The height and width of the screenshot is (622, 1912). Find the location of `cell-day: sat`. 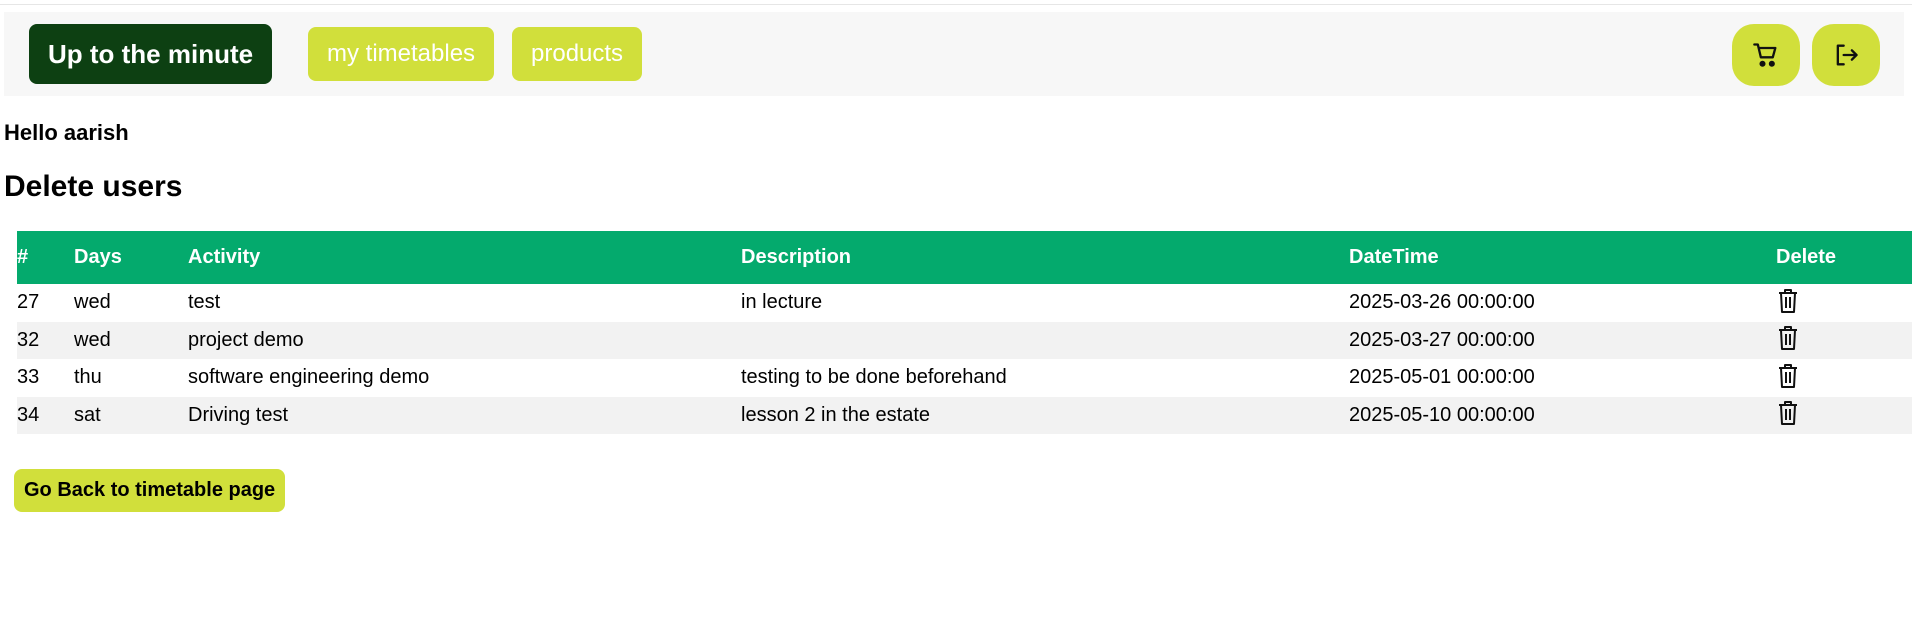

cell-day: sat is located at coordinates (87, 414).